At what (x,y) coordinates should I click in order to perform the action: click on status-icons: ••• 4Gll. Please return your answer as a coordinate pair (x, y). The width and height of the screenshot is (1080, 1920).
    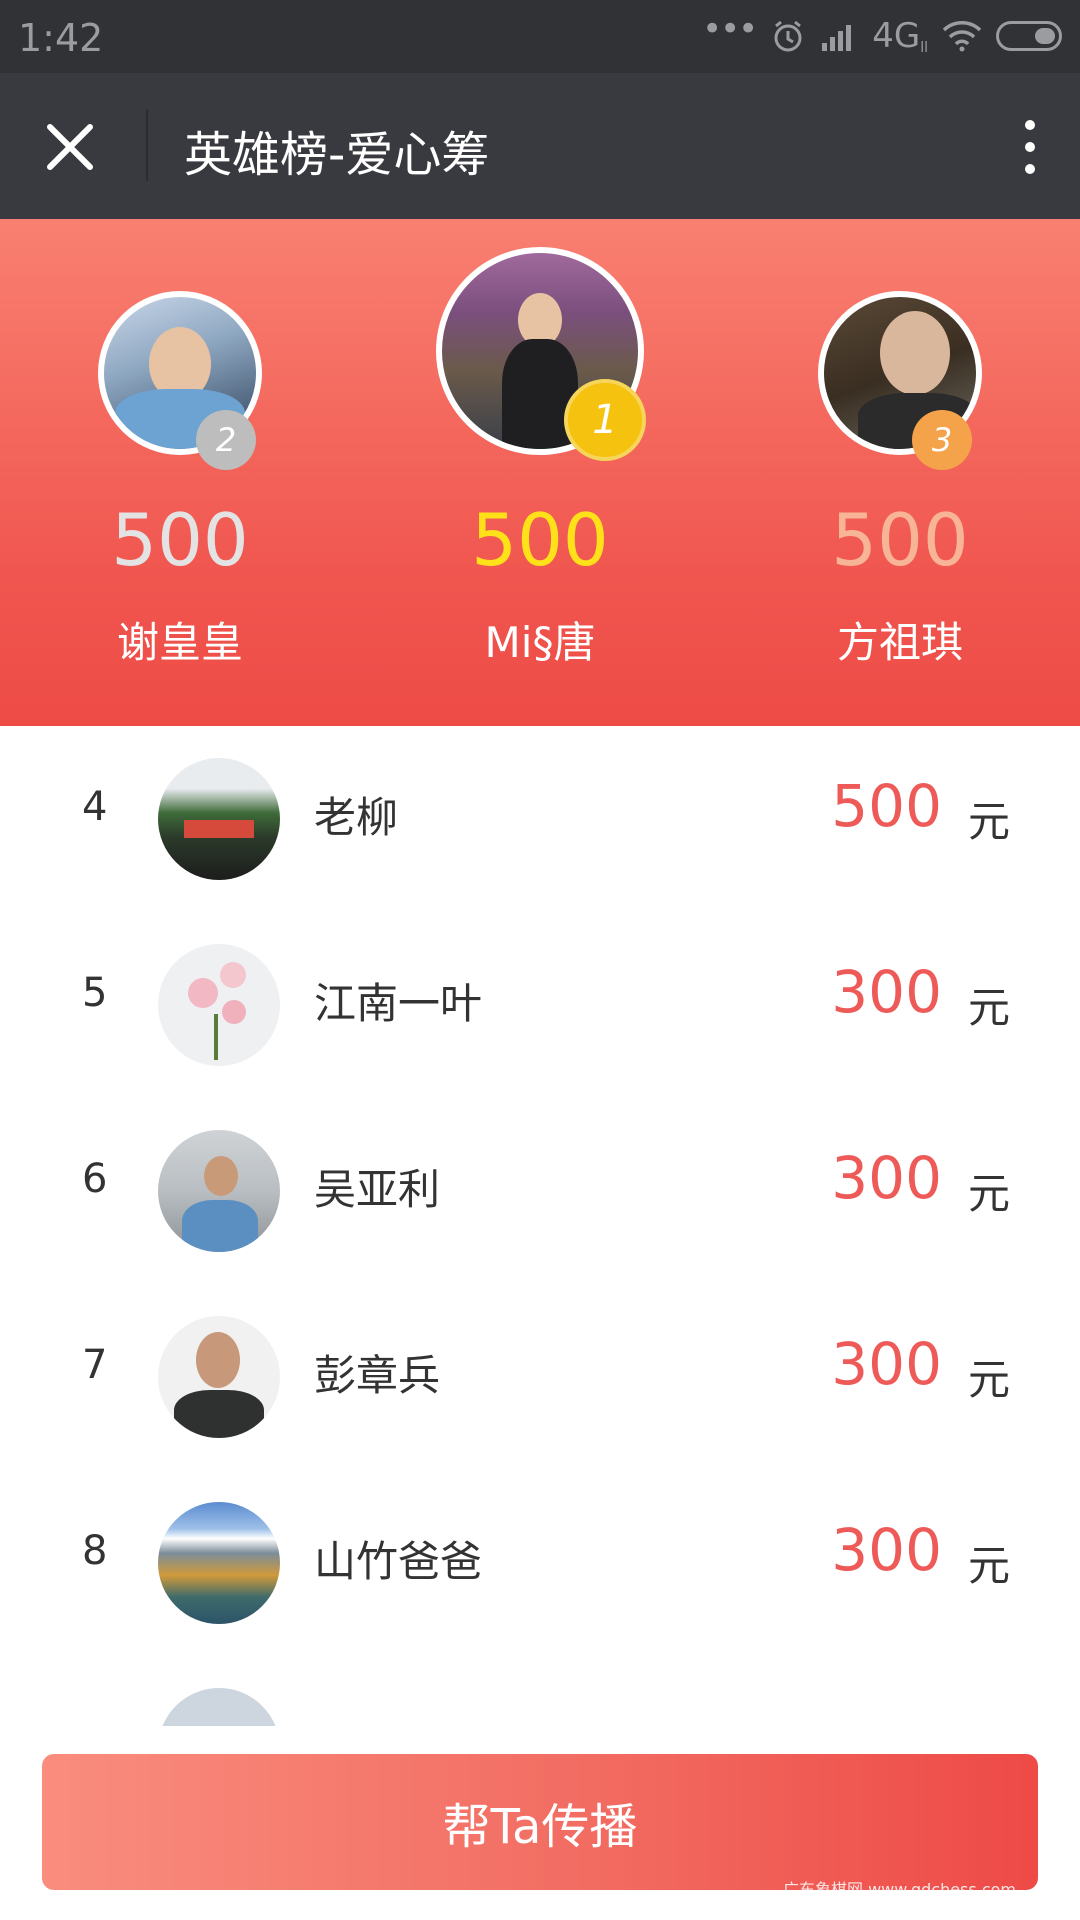
    Looking at the image, I should click on (882, 33).